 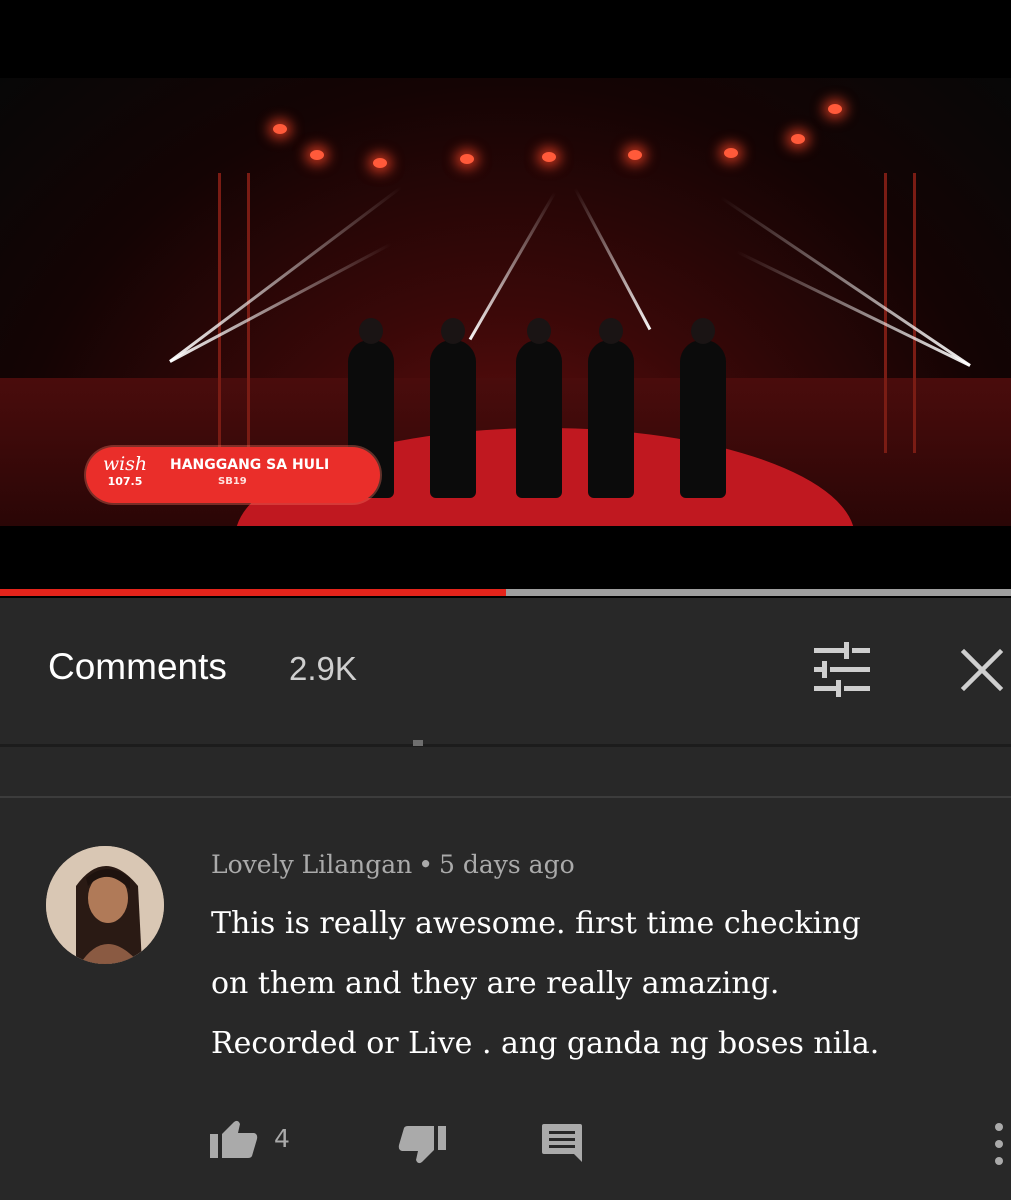 What do you see at coordinates (232, 481) in the screenshot?
I see `song-artist: SB19` at bounding box center [232, 481].